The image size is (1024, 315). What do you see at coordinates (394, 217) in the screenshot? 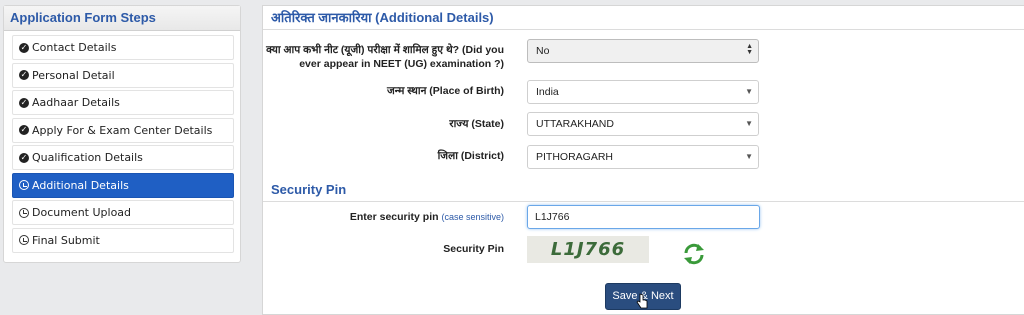
I see `enter-pin-text: Enter security pin` at bounding box center [394, 217].